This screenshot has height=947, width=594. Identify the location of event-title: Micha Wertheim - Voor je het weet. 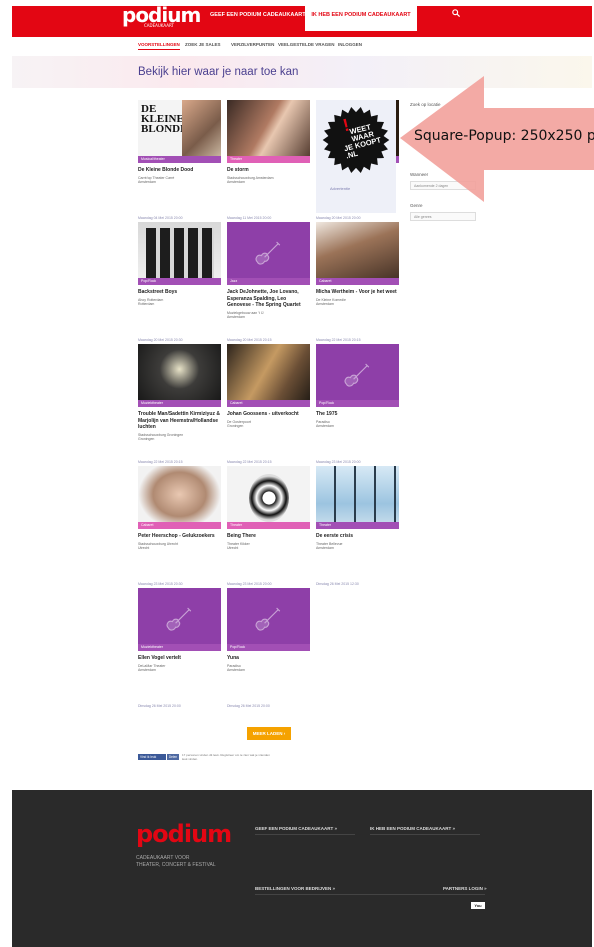
(357, 292).